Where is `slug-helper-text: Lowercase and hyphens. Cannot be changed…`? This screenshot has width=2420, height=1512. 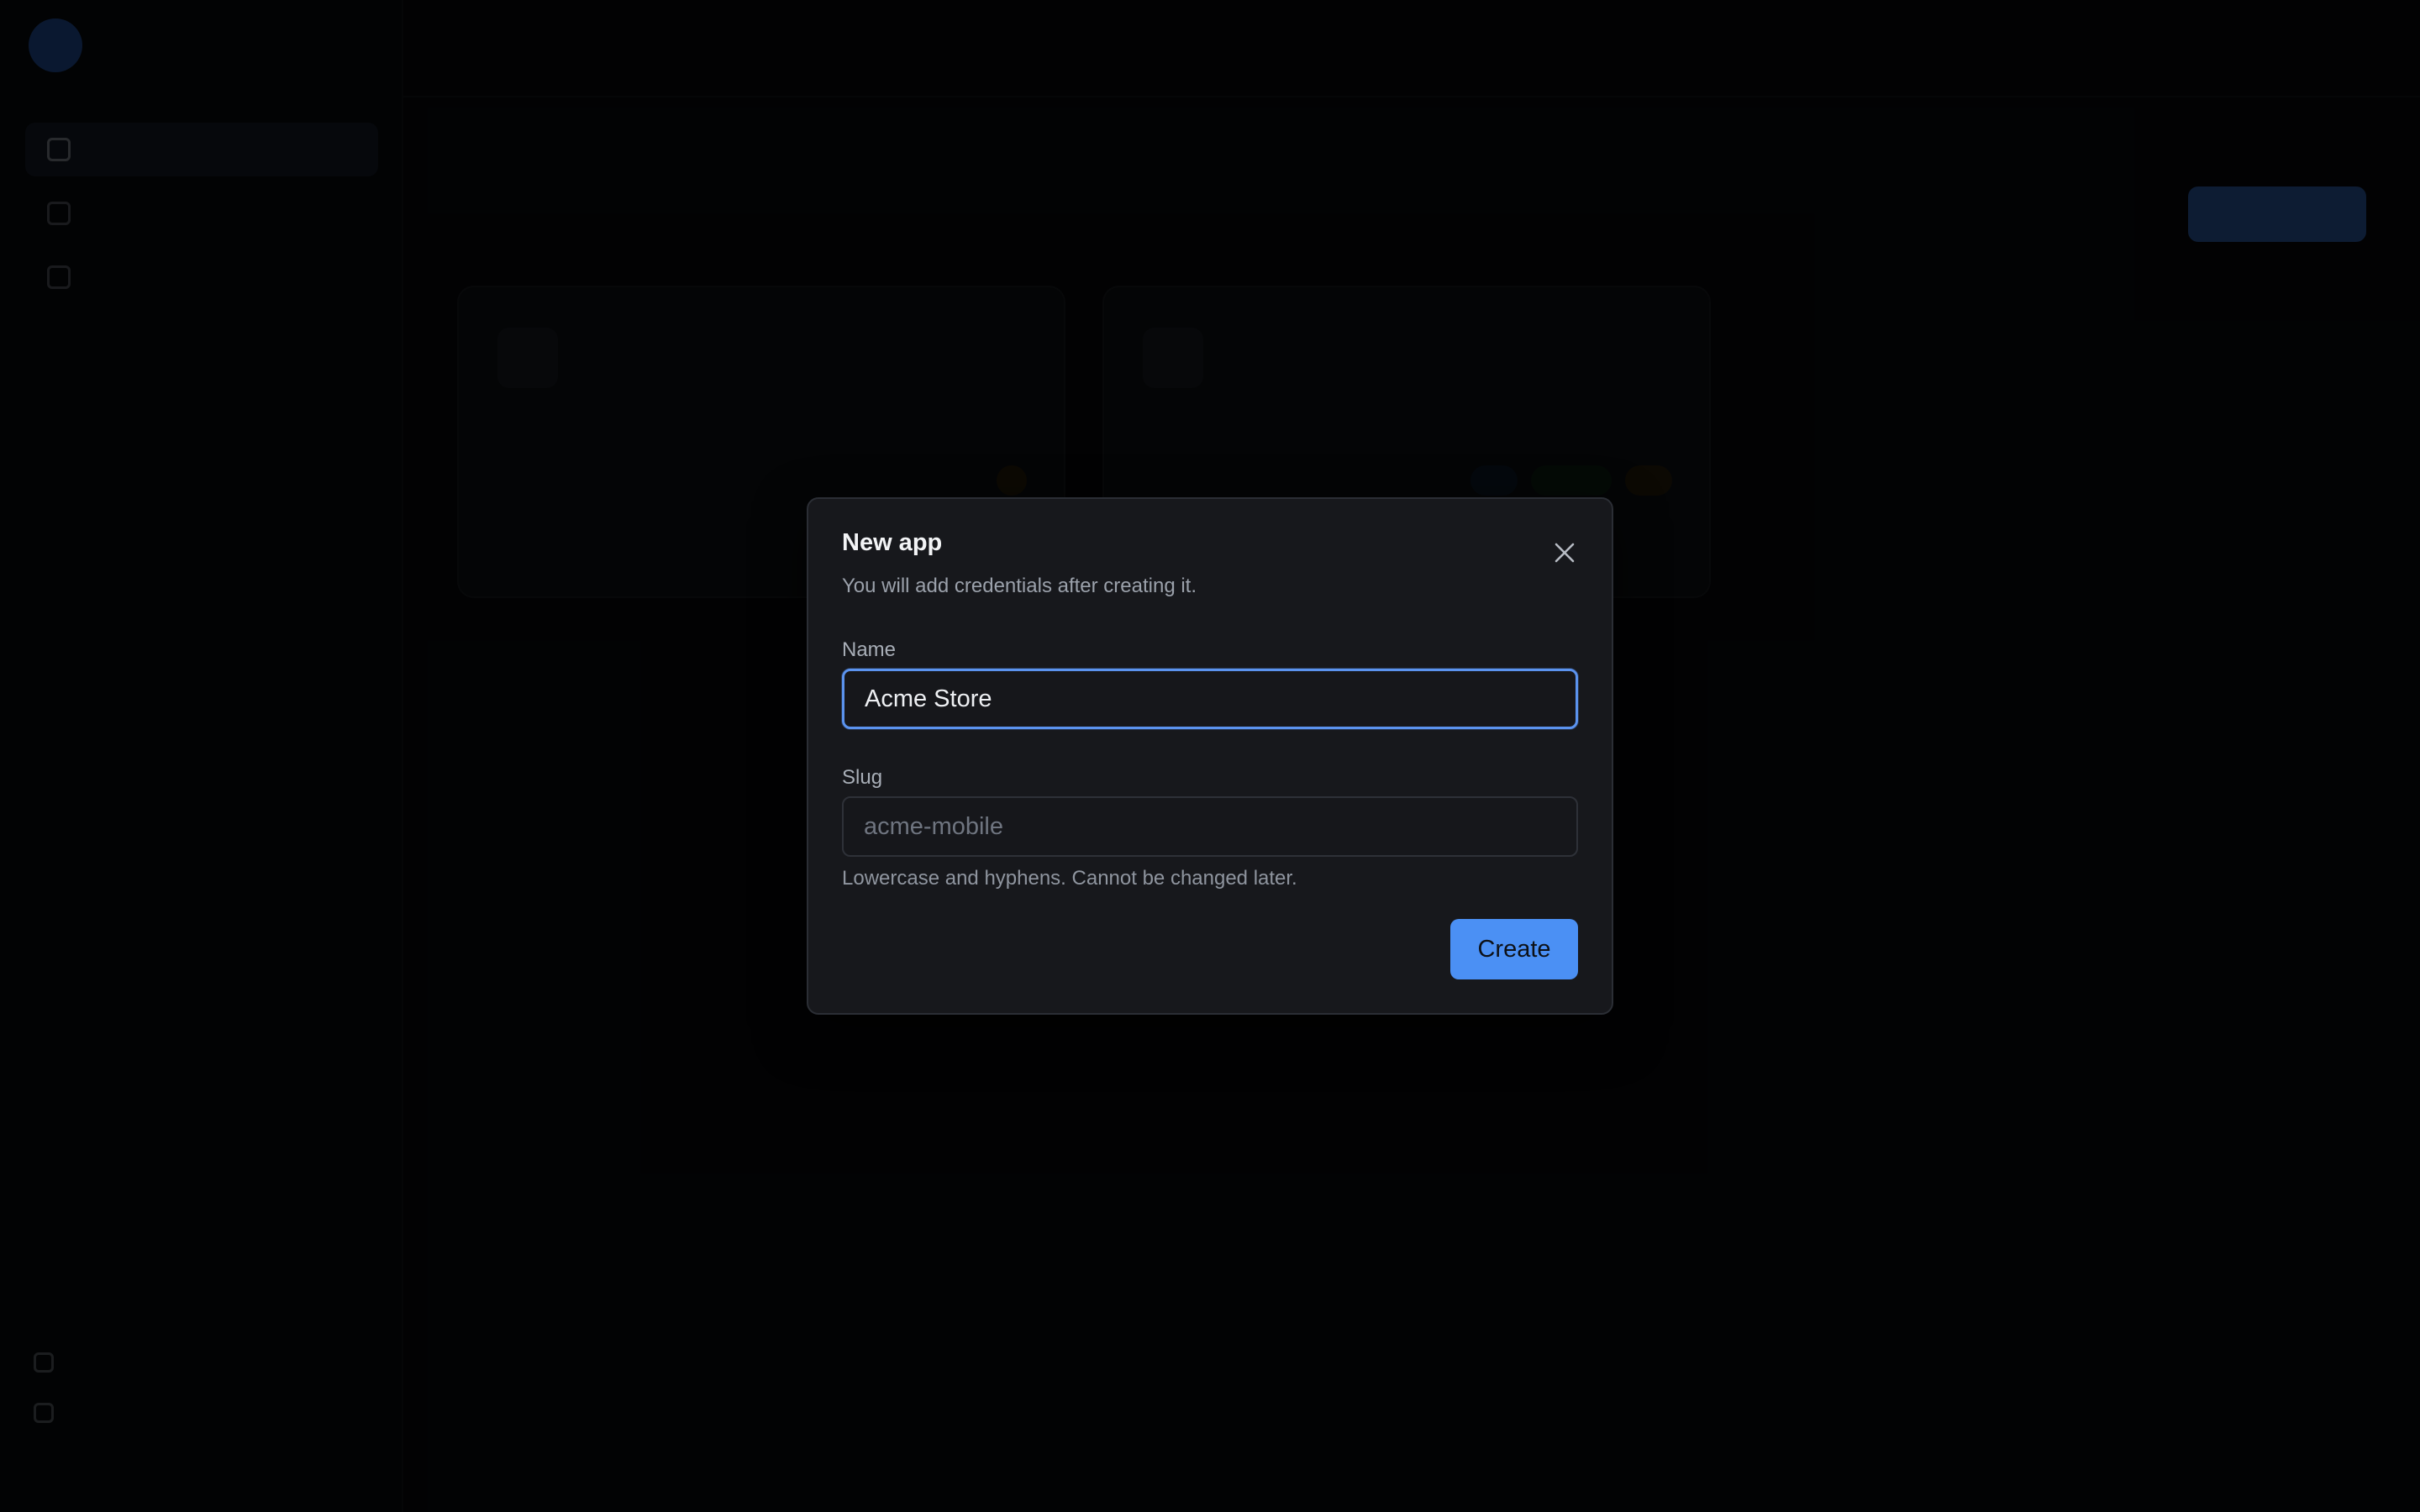
slug-helper-text: Lowercase and hyphens. Cannot be changed… is located at coordinates (1070, 878).